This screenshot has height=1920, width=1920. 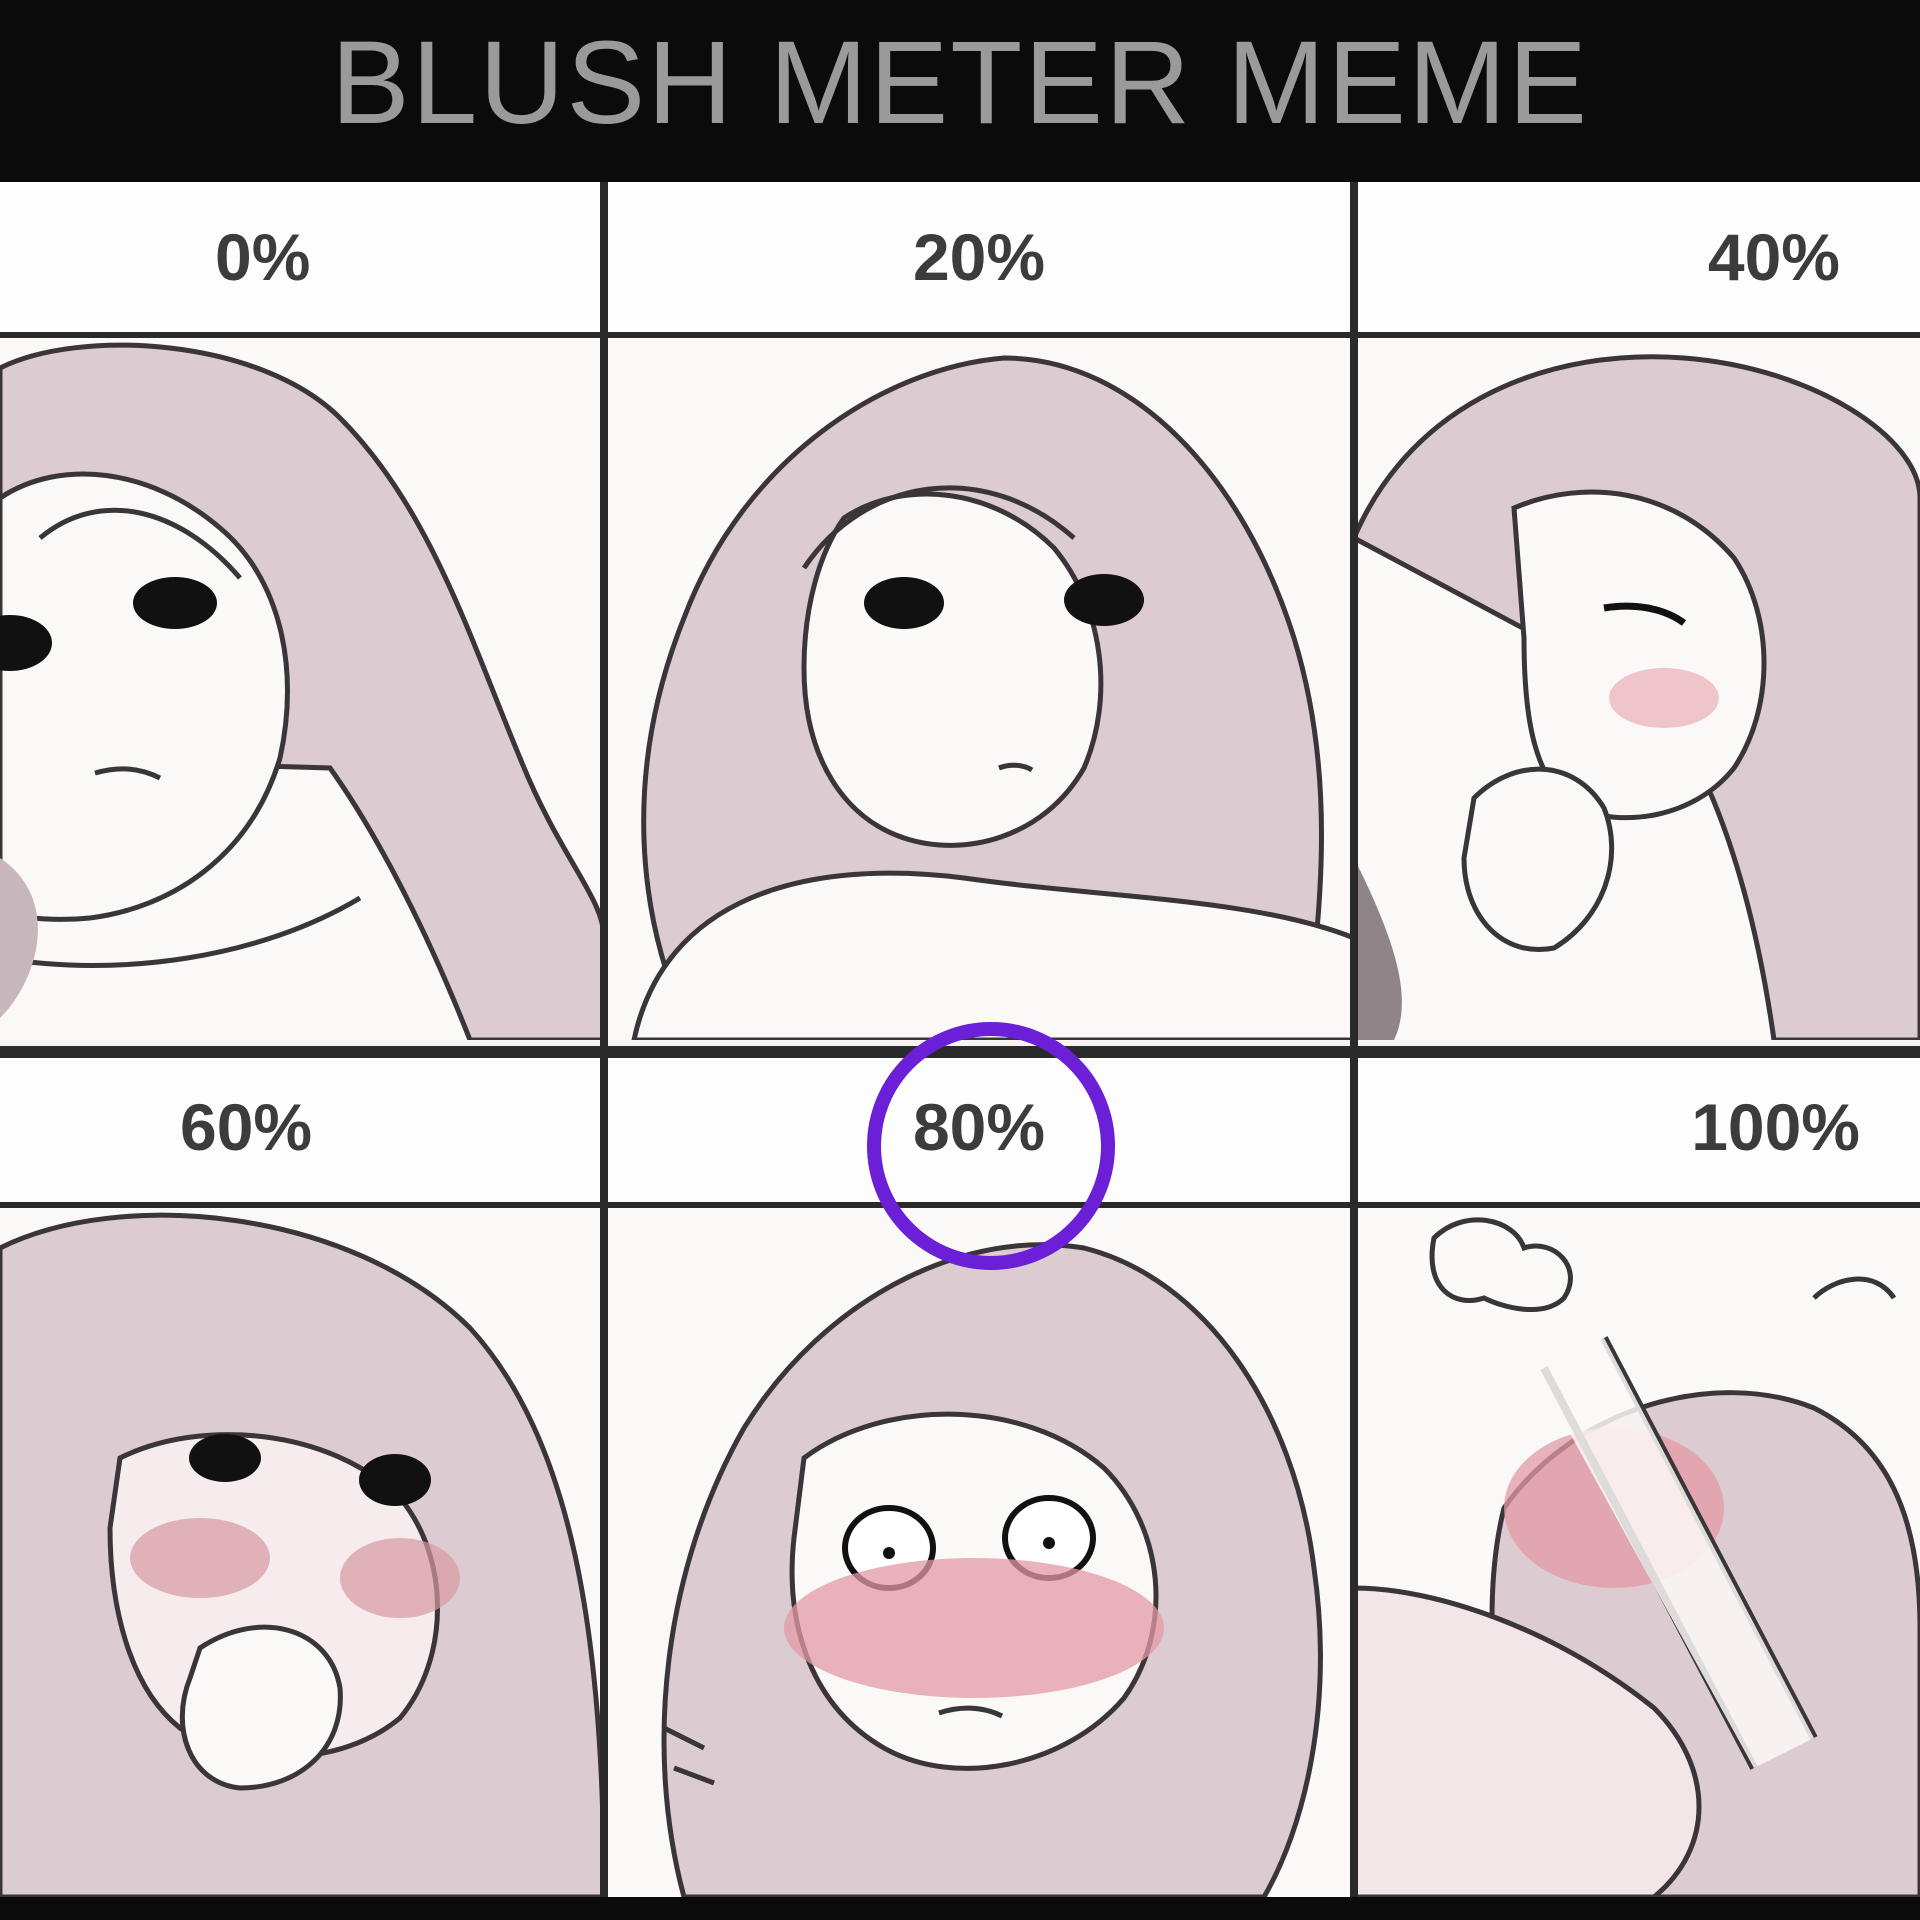 I want to click on header-bar: BLUSH METER MEME, so click(x=960, y=91).